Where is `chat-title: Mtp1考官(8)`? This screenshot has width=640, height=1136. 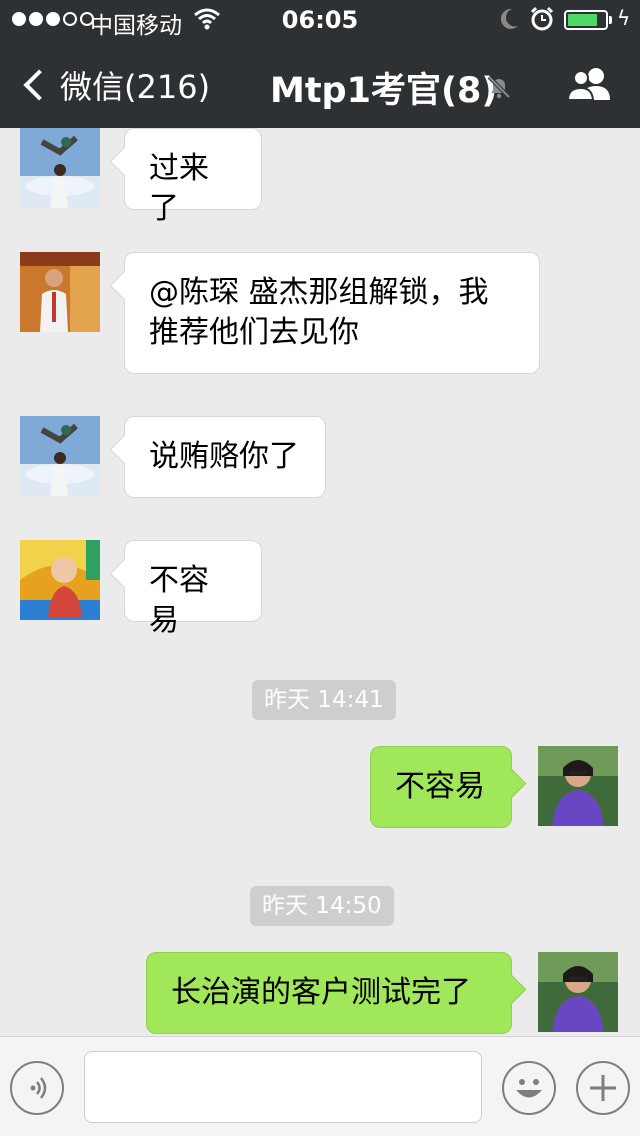 chat-title: Mtp1考官(8) is located at coordinates (384, 91).